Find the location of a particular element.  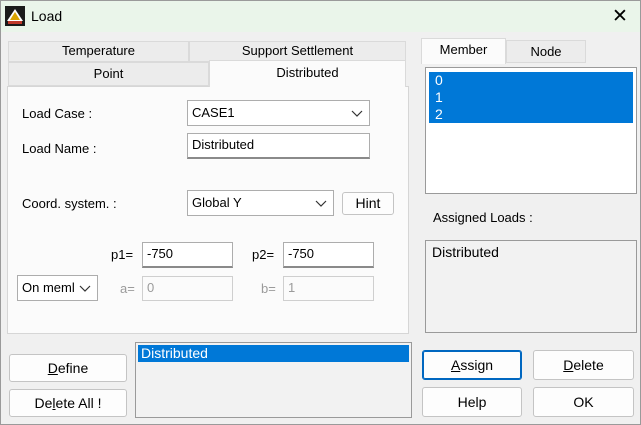

assign-label: ssign is located at coordinates (477, 365).